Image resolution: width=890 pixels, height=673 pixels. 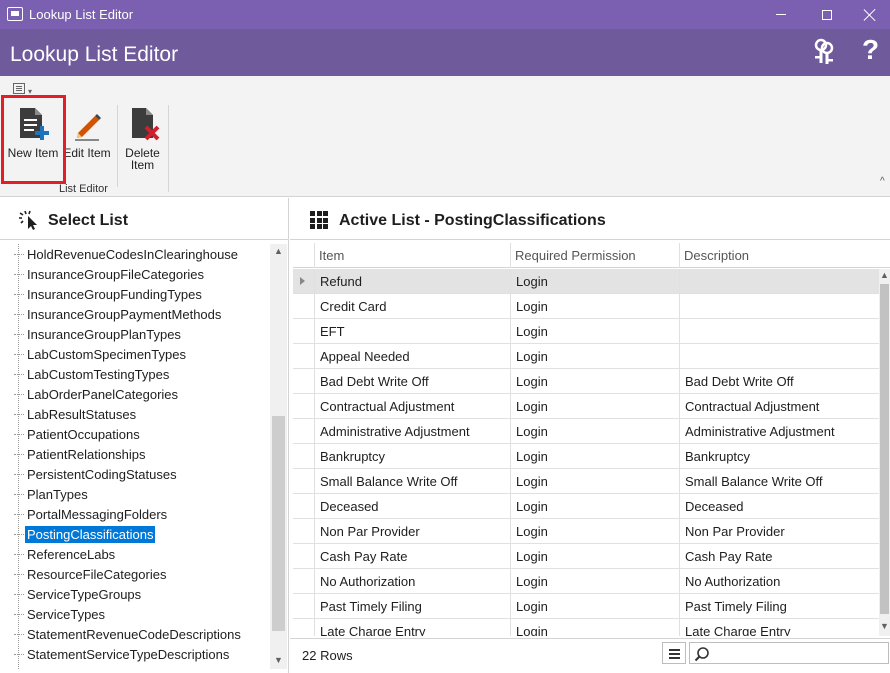 What do you see at coordinates (674, 653) in the screenshot?
I see `grid-menu-button` at bounding box center [674, 653].